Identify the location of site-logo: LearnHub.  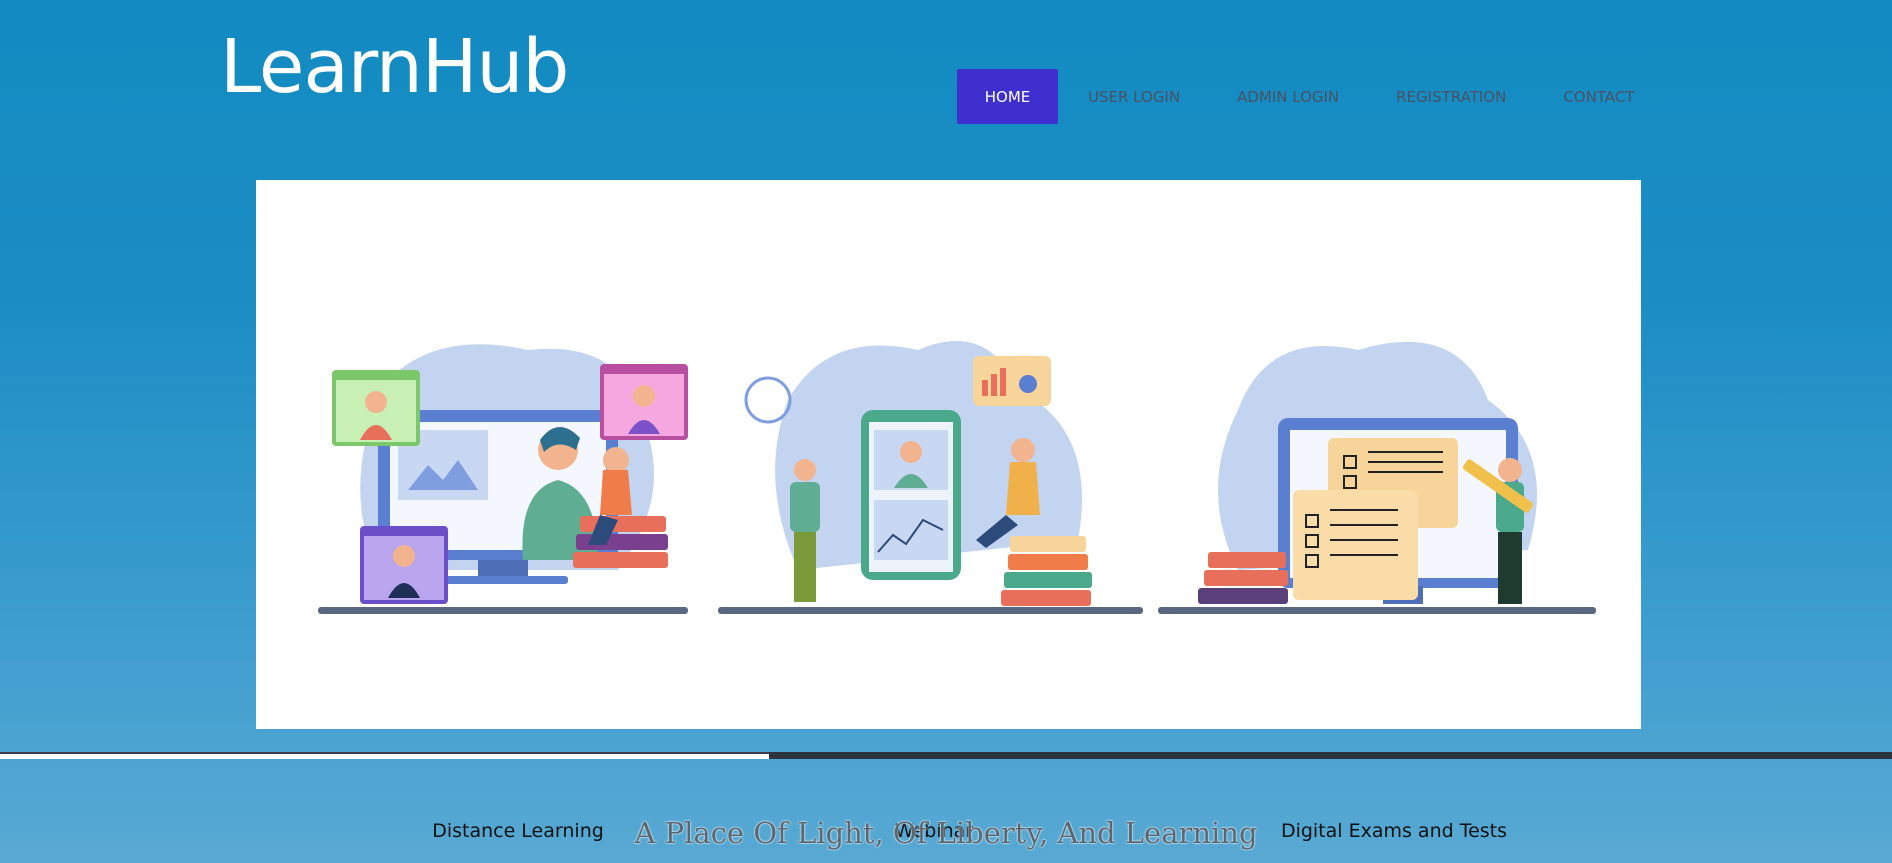
(394, 67).